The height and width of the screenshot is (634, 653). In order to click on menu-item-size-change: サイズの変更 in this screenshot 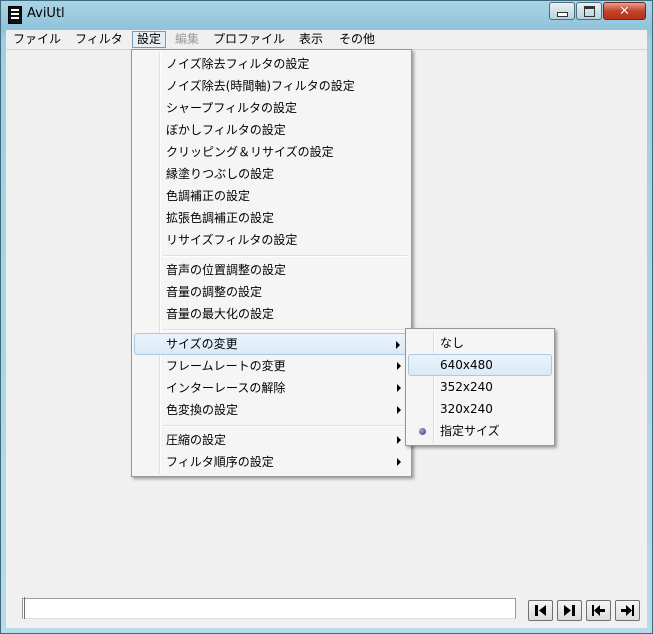, I will do `click(271, 344)`.